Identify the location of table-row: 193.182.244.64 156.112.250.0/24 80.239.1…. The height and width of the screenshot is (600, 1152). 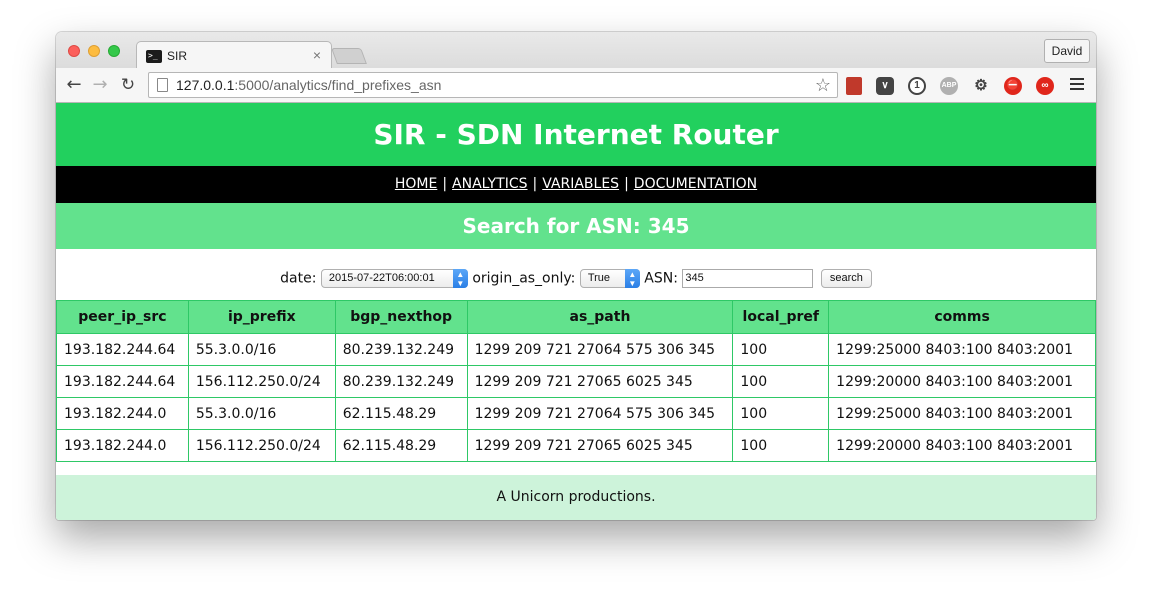
(576, 381).